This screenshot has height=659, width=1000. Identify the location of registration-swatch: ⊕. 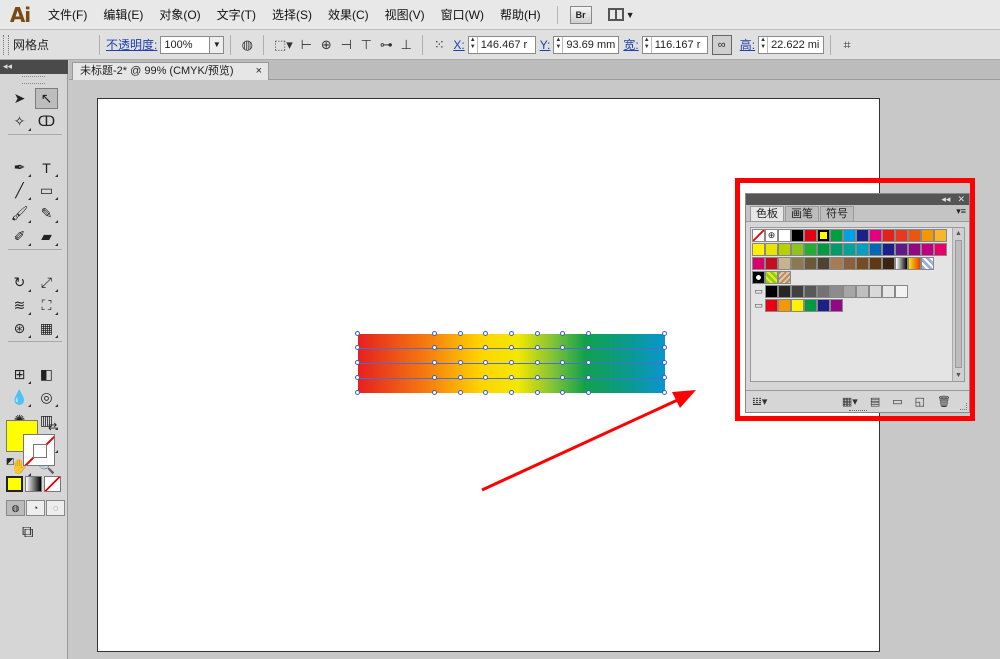
(771, 235).